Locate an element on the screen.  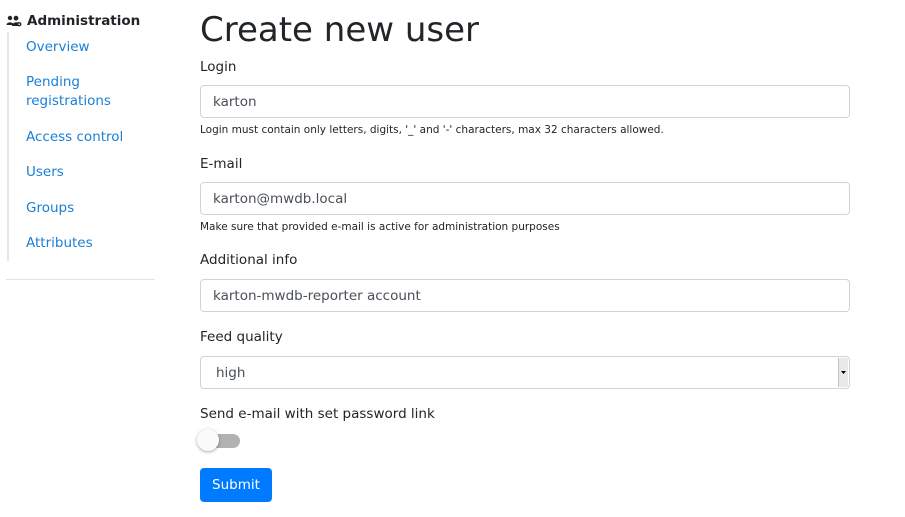
sidebar-item-overview: Overview is located at coordinates (91, 47).